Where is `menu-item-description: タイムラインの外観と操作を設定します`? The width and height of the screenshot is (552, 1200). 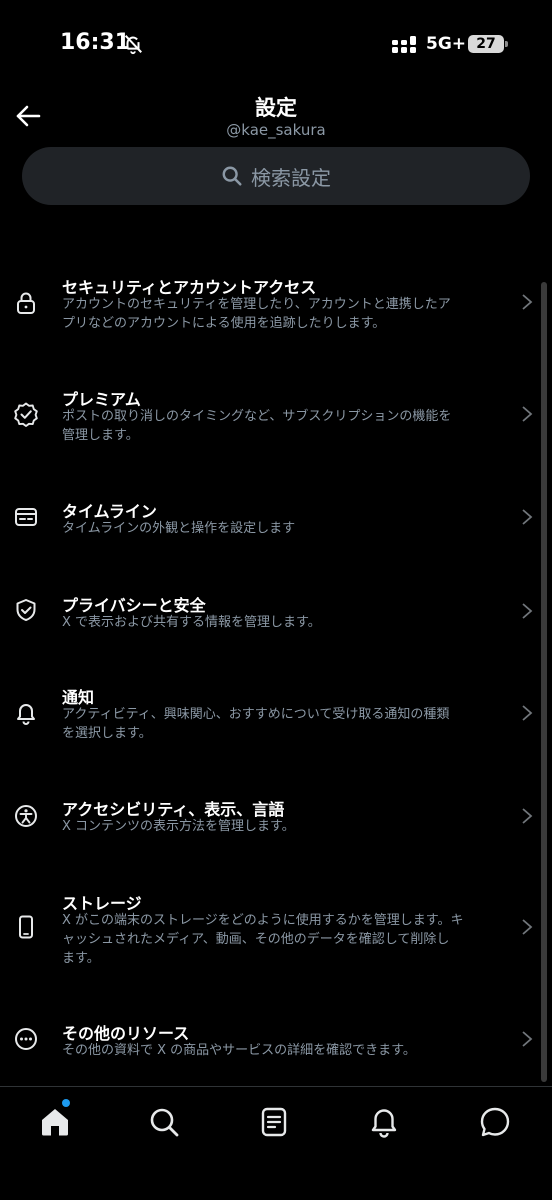 menu-item-description: タイムラインの外観と操作を設定します is located at coordinates (278, 528).